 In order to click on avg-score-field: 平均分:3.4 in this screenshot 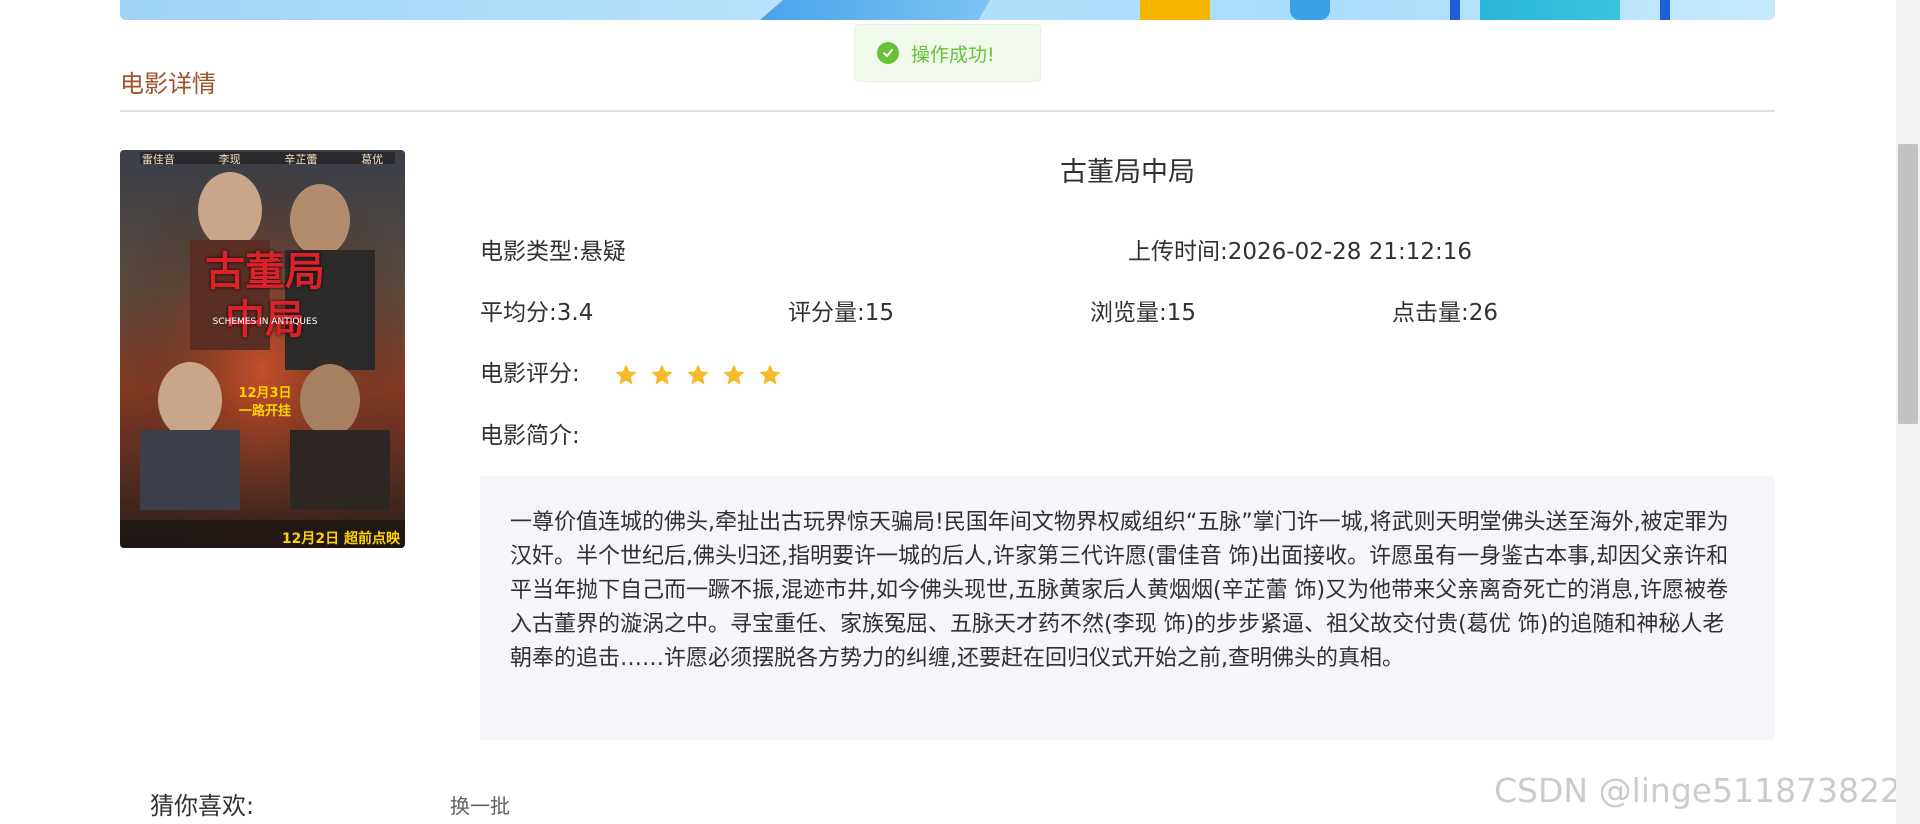, I will do `click(536, 310)`.